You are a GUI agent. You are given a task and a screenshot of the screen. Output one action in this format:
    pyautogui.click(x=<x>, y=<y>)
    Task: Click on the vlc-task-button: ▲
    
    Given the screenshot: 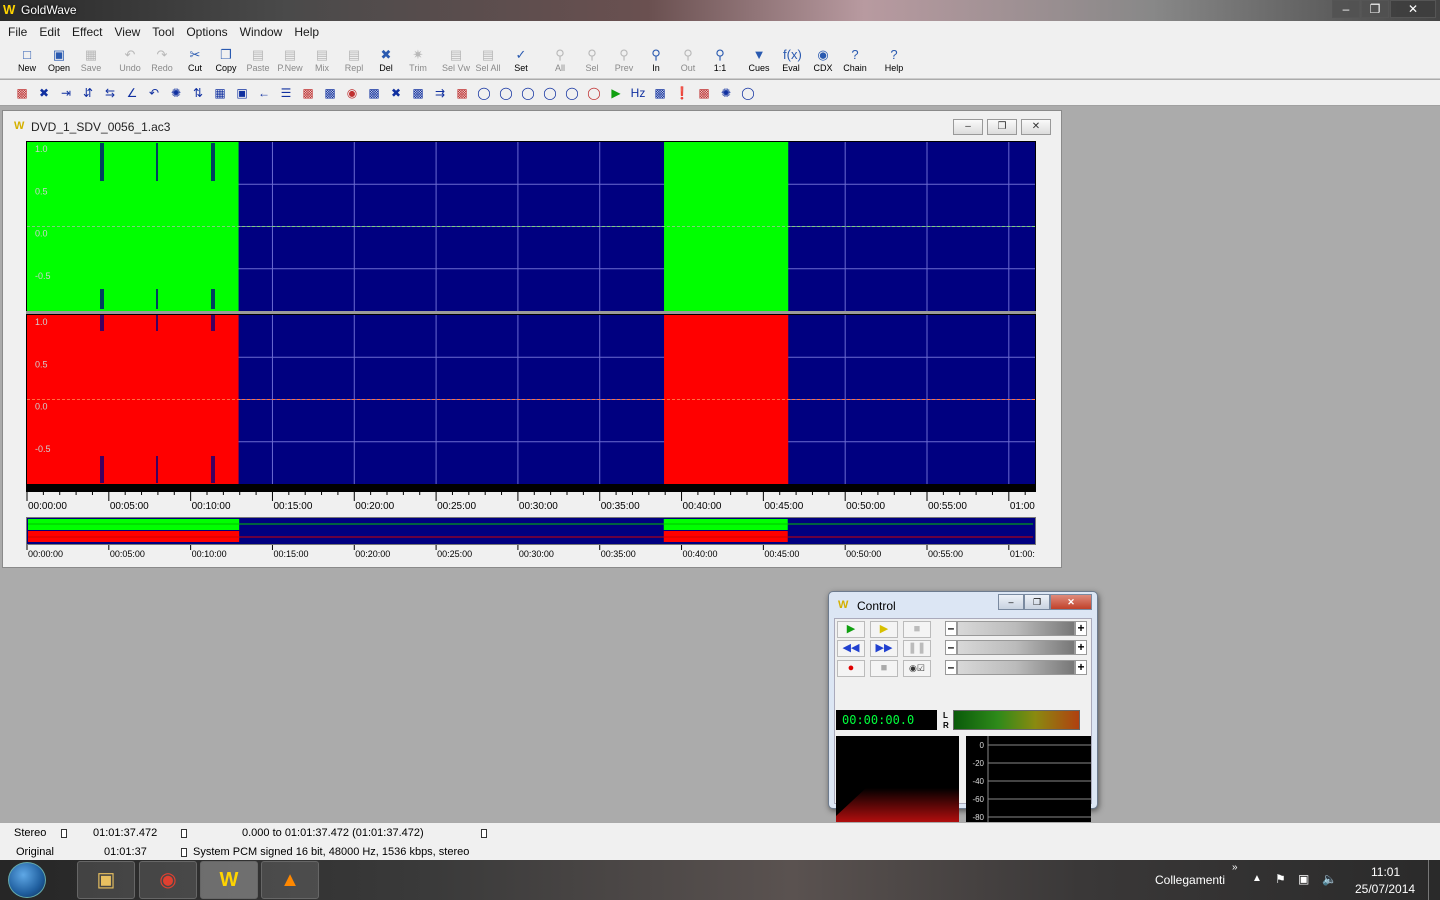 What is the action you would take?
    pyautogui.click(x=290, y=880)
    